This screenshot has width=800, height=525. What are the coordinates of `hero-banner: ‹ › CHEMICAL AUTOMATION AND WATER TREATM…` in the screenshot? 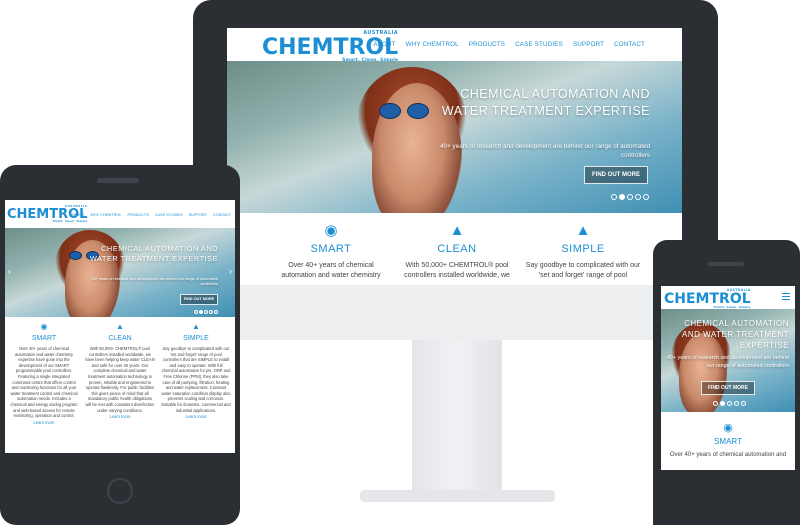 It's located at (120, 272).